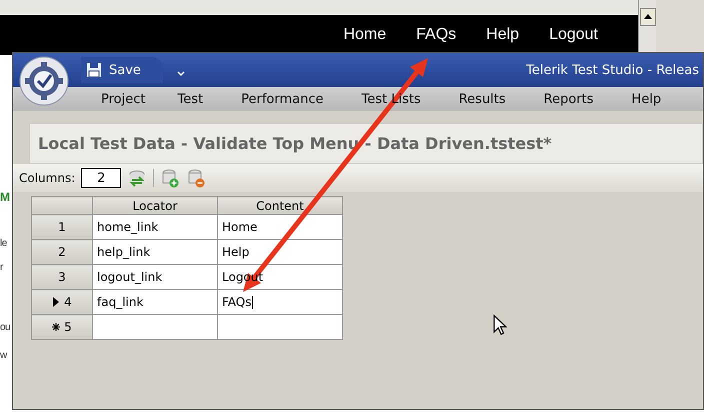 The width and height of the screenshot is (704, 412). Describe the element at coordinates (647, 99) in the screenshot. I see `menu-item: Help` at that location.